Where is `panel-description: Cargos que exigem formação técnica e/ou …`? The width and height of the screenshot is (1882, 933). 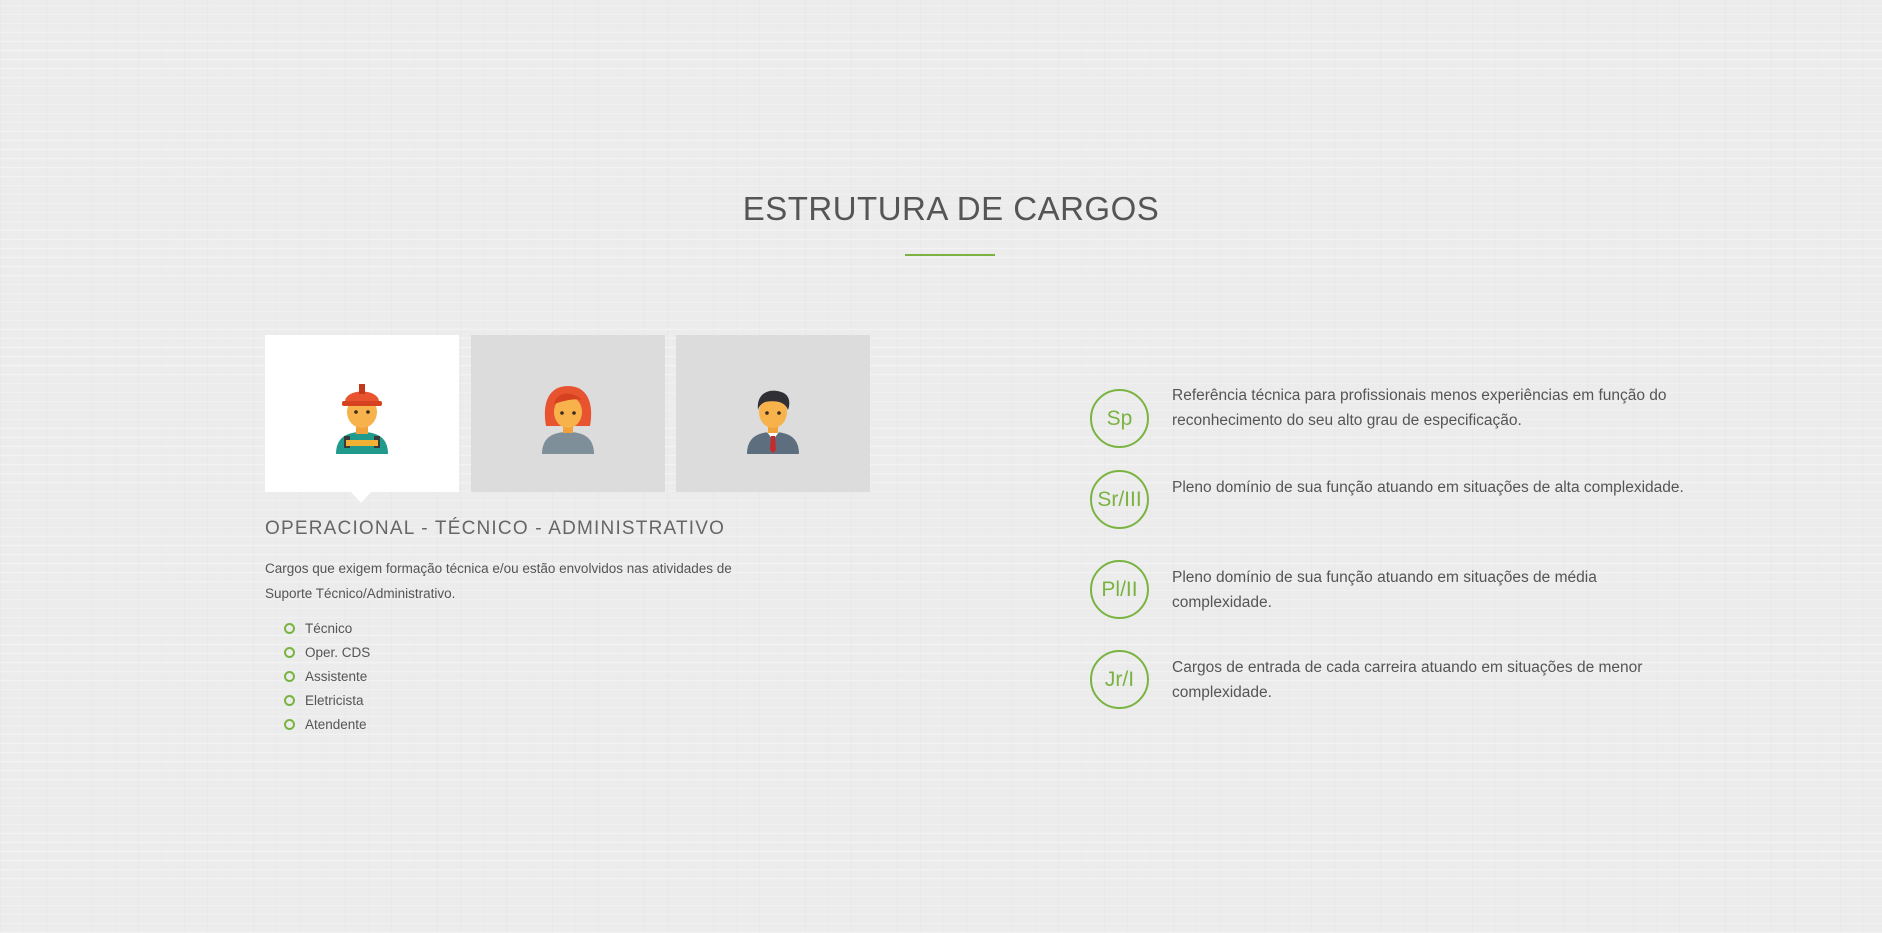
panel-description: Cargos que exigem formação técnica e/ou … is located at coordinates (498, 581).